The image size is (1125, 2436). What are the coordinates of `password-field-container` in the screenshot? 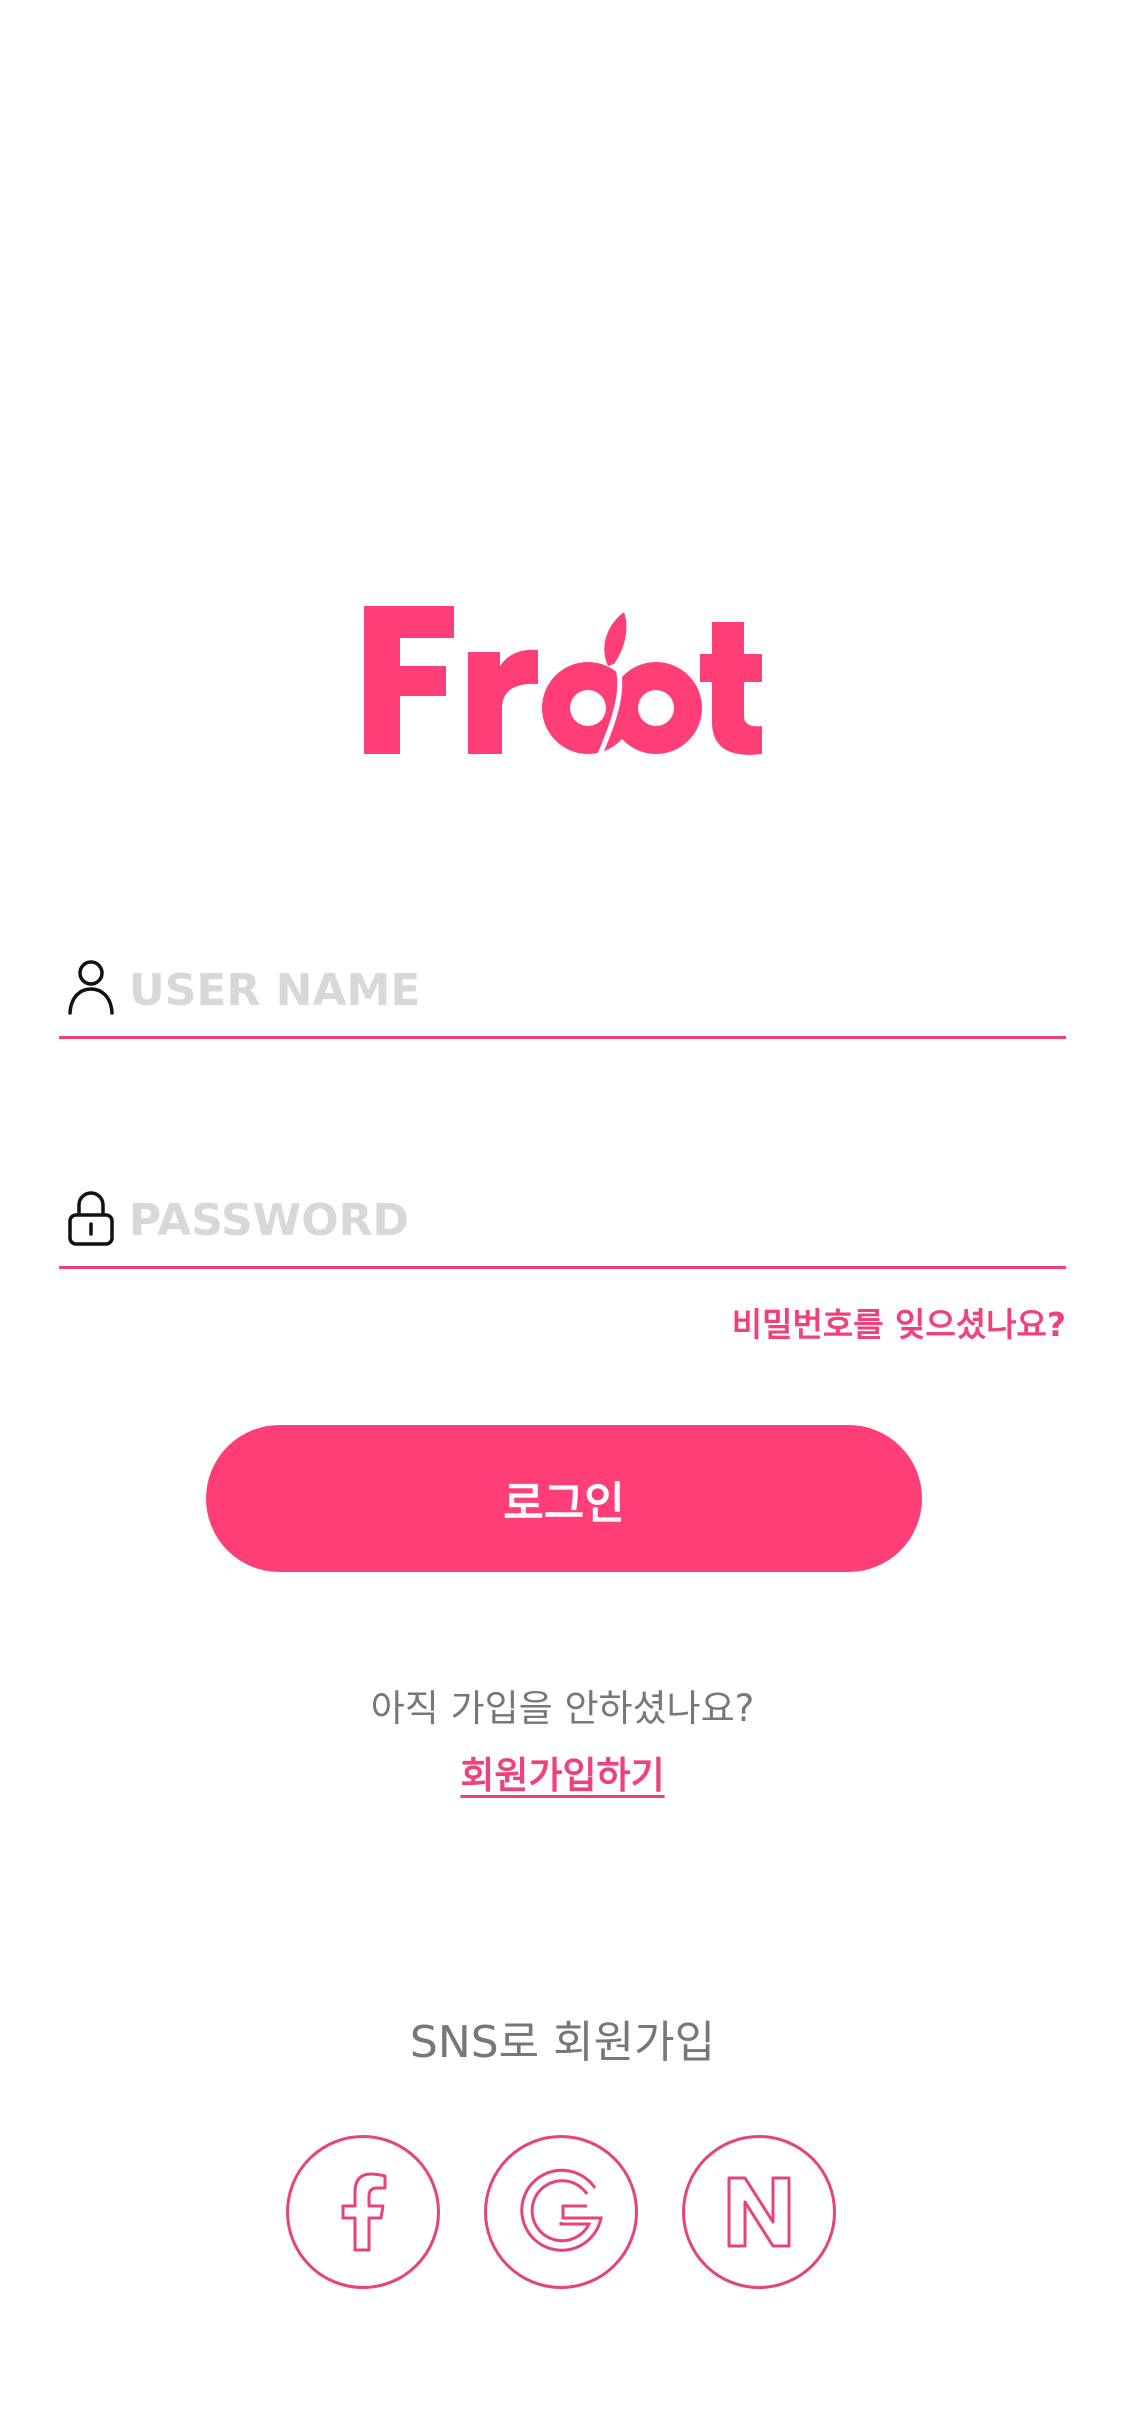 It's located at (562, 1225).